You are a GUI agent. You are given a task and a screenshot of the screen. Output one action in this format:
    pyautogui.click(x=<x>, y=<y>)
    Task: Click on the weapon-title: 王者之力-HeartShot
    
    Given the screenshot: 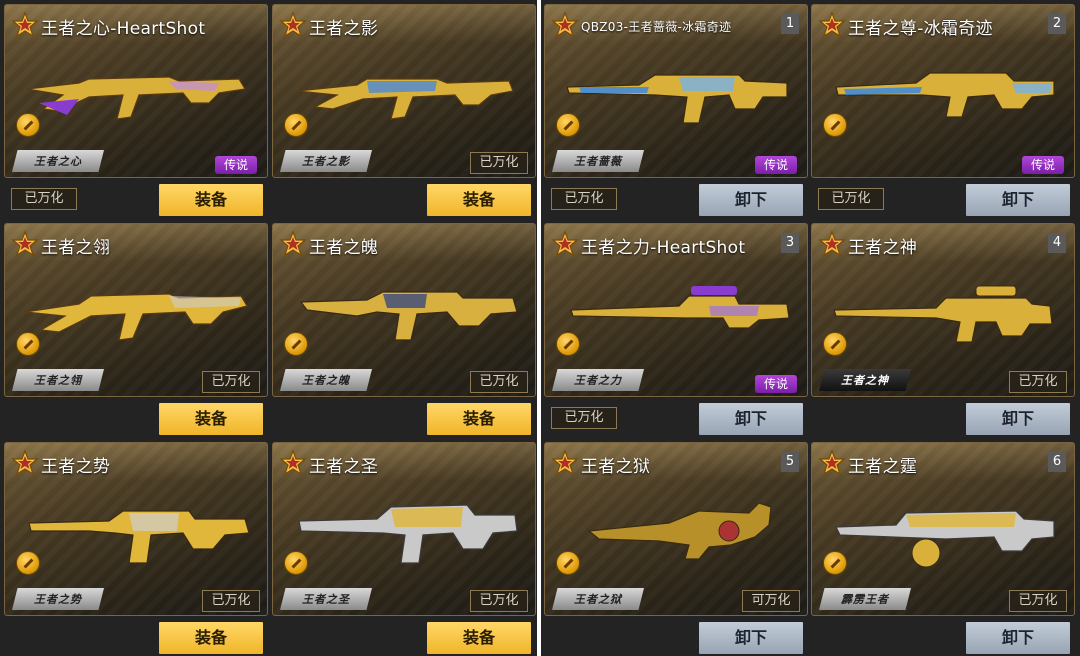 What is the action you would take?
    pyautogui.click(x=663, y=248)
    